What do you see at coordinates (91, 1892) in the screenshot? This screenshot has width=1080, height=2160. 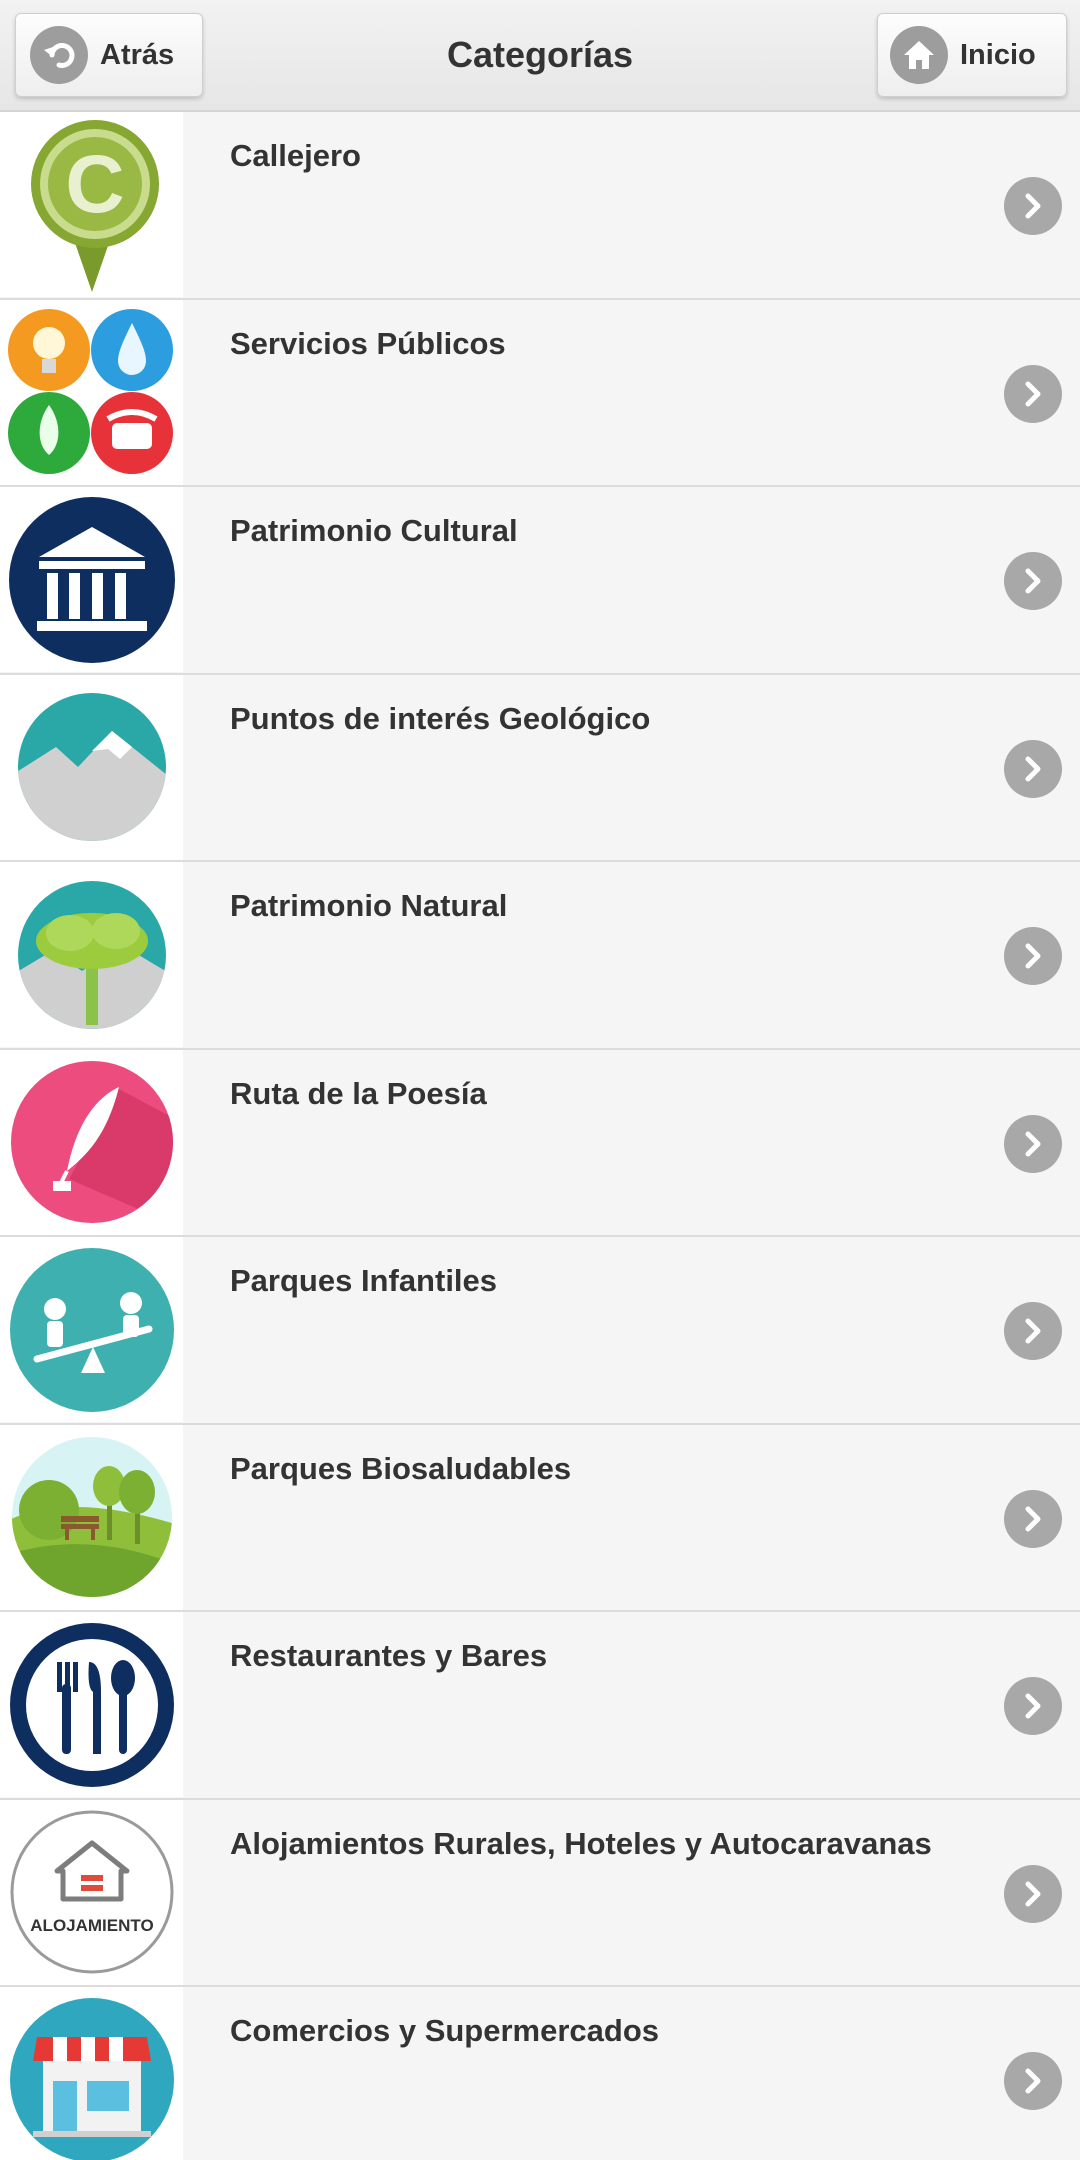 I see `accommodation-icon: ALOJAMIENTO` at bounding box center [91, 1892].